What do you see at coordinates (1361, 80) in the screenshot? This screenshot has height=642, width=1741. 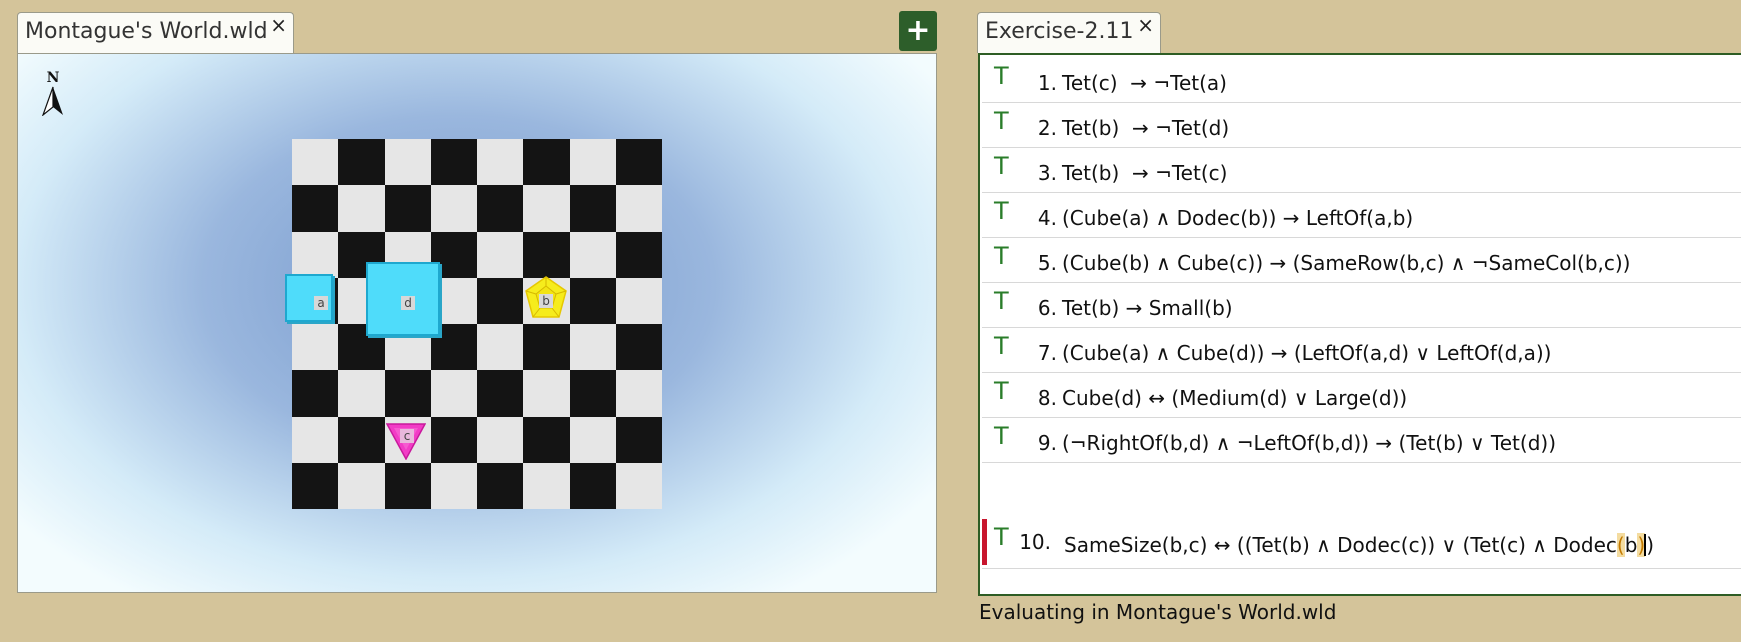 I see `sentence-row: T 1. Tet(c) → ¬Tet(a)` at bounding box center [1361, 80].